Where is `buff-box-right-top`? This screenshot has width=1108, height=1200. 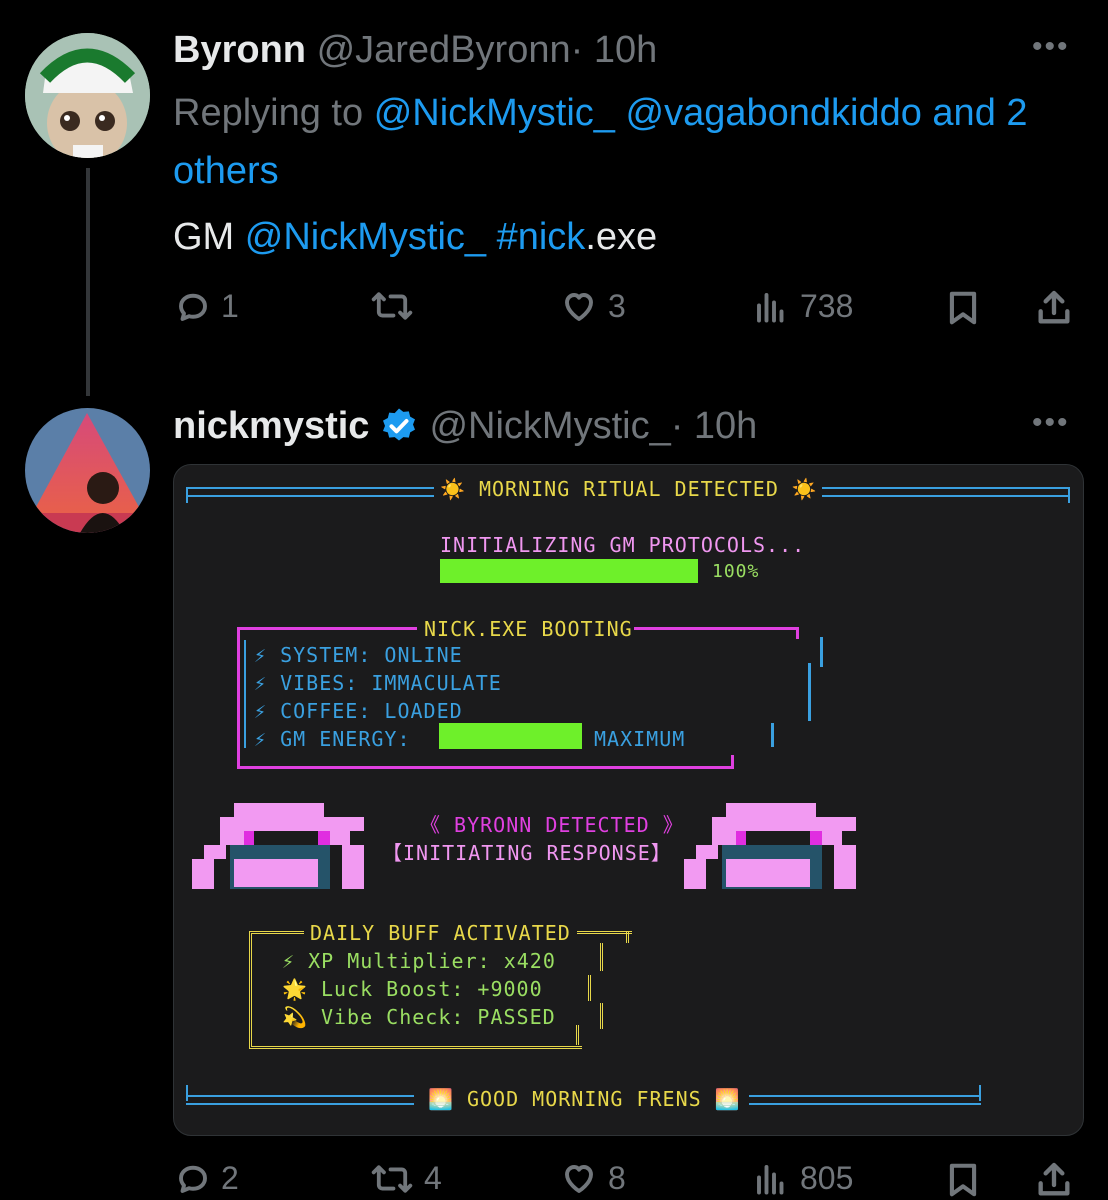
buff-box-right-top is located at coordinates (605, 934).